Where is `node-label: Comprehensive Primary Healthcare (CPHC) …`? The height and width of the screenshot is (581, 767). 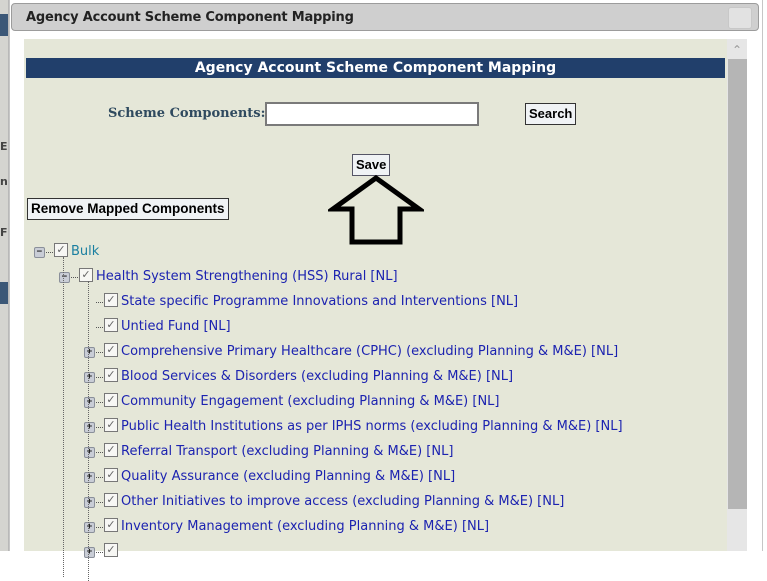
node-label: Comprehensive Primary Healthcare (CPHC) … is located at coordinates (369, 351).